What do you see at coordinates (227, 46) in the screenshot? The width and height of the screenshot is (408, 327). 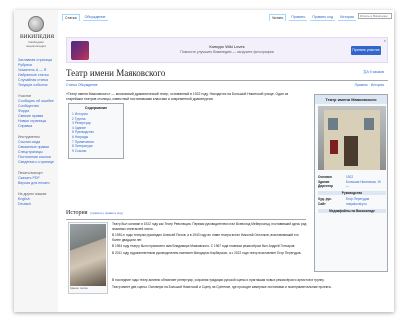 I see `banner-title: Конкурс Wiki Loves` at bounding box center [227, 46].